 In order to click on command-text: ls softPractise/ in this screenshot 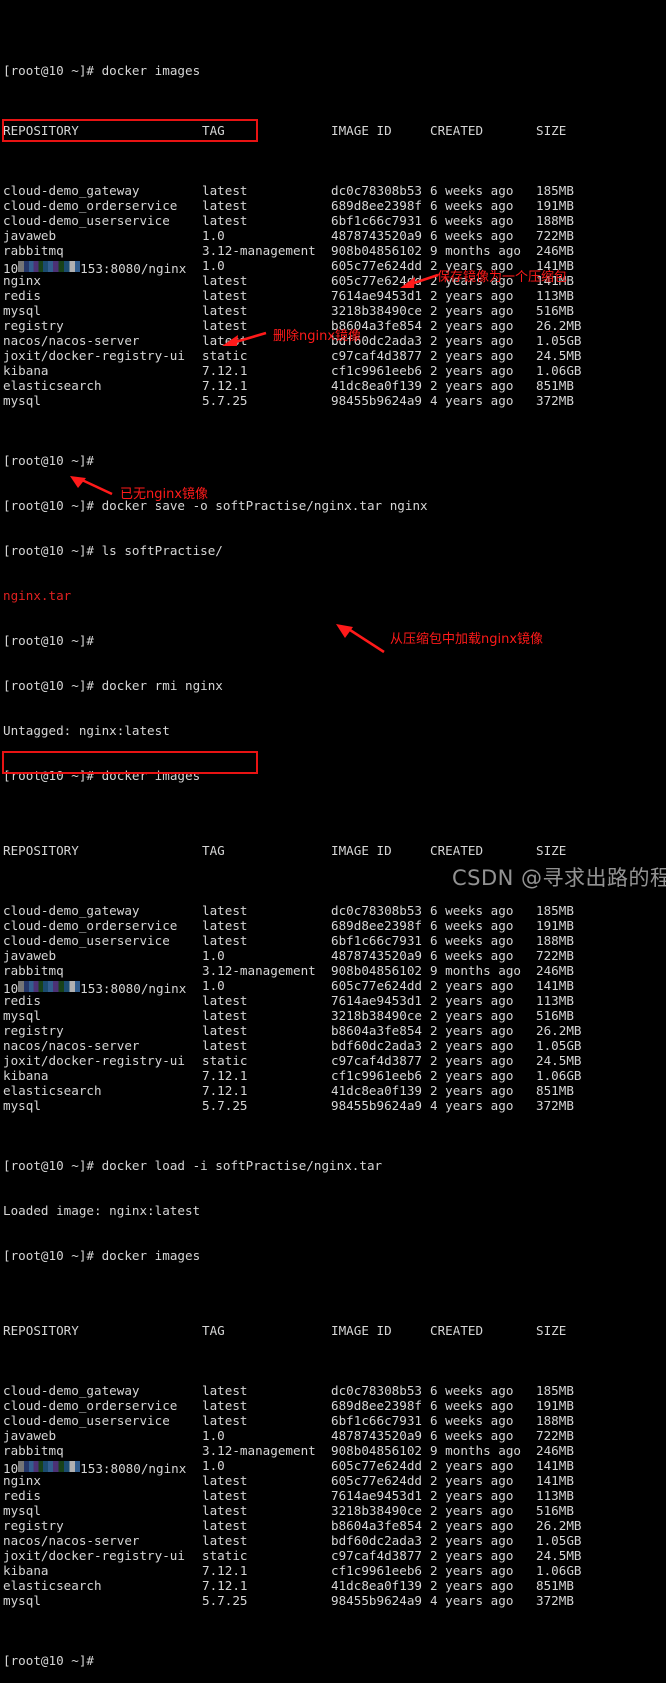, I will do `click(162, 550)`.